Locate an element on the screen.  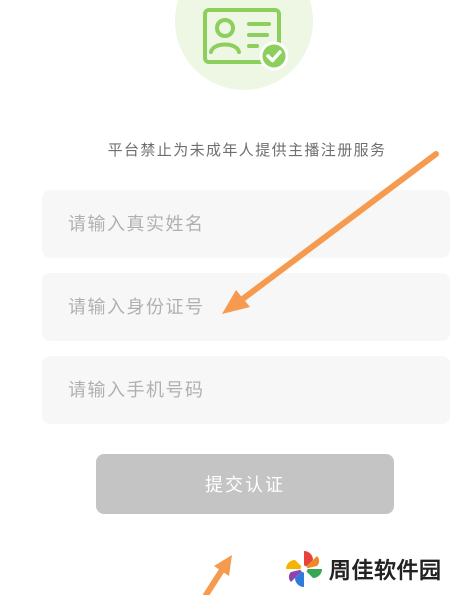
id-number-input is located at coordinates (246, 307).